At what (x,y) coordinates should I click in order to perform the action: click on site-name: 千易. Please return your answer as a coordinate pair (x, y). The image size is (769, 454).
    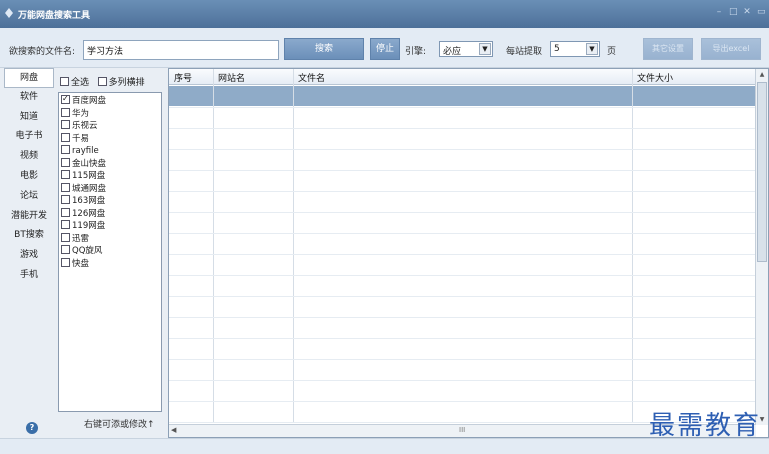
    Looking at the image, I should click on (81, 138).